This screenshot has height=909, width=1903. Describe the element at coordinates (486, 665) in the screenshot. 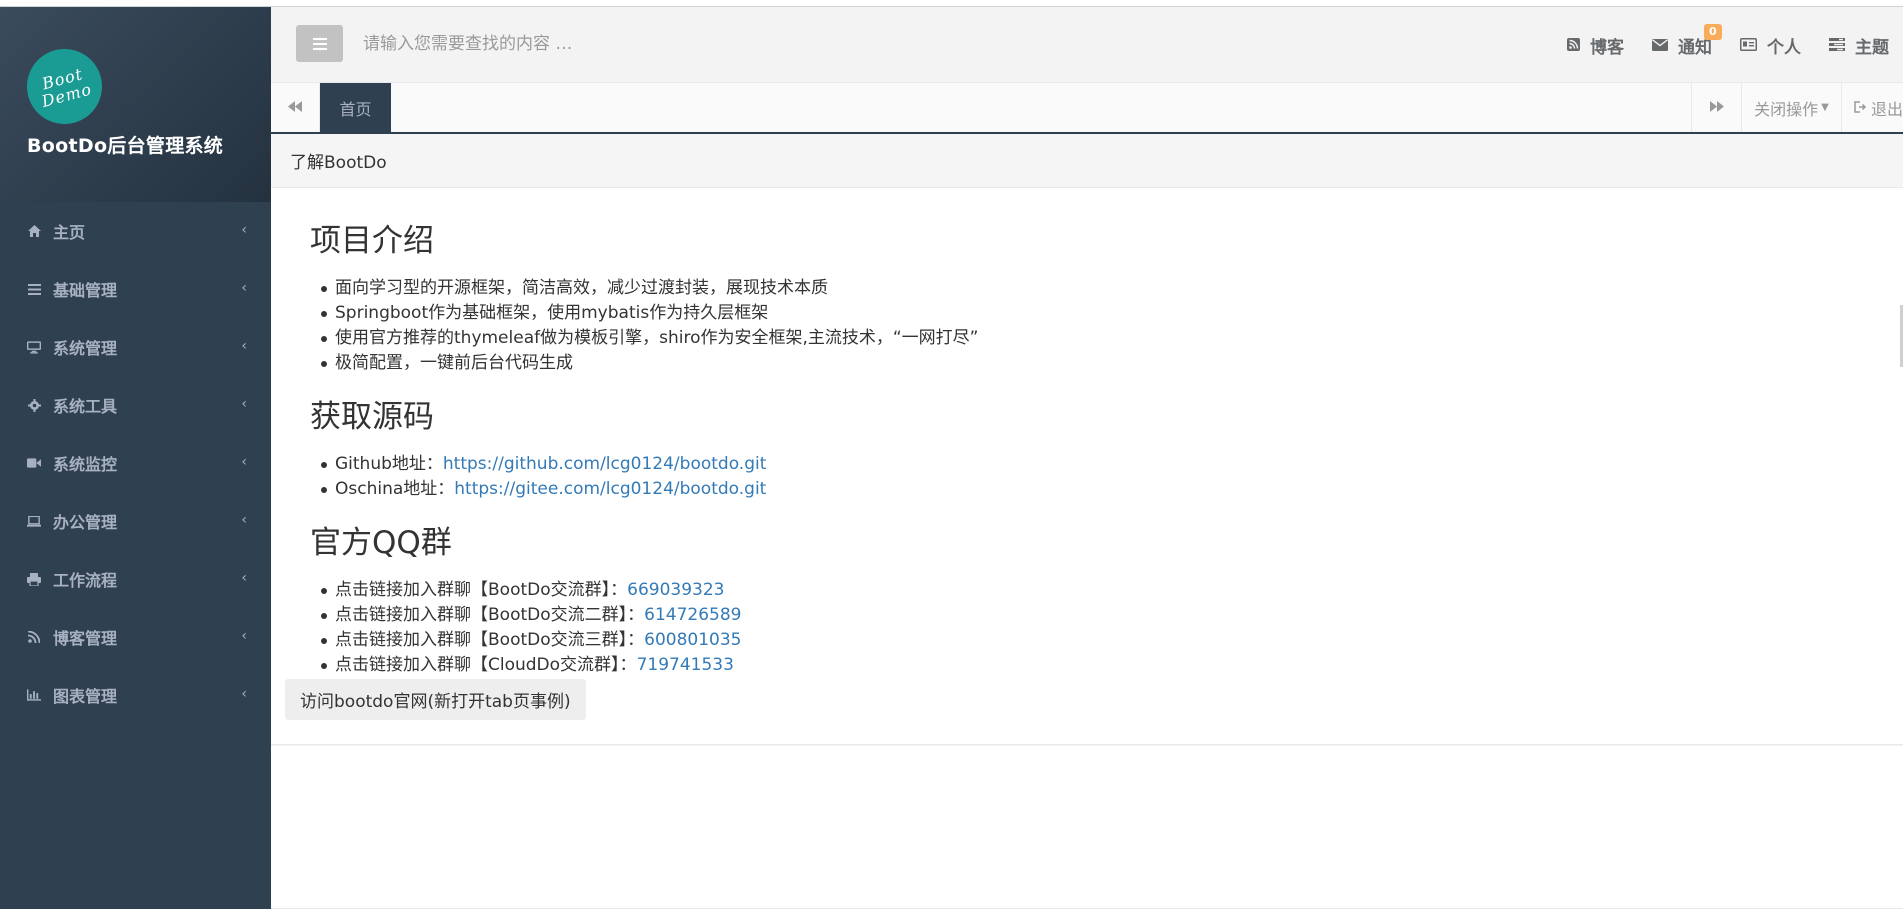

I see `qq-group-label: 点击链接加入群聊【CloudDo交流群】：` at that location.